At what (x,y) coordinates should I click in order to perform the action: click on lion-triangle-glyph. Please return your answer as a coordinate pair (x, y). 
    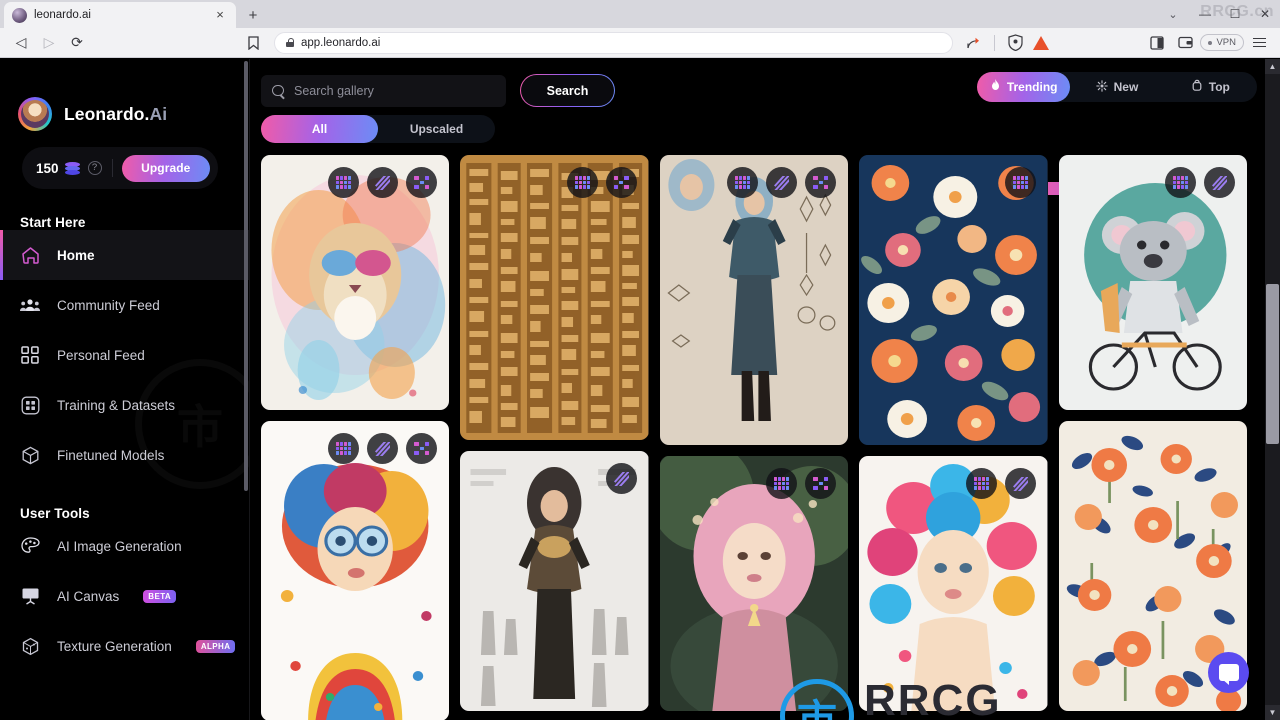
    Looking at the image, I should click on (1041, 42).